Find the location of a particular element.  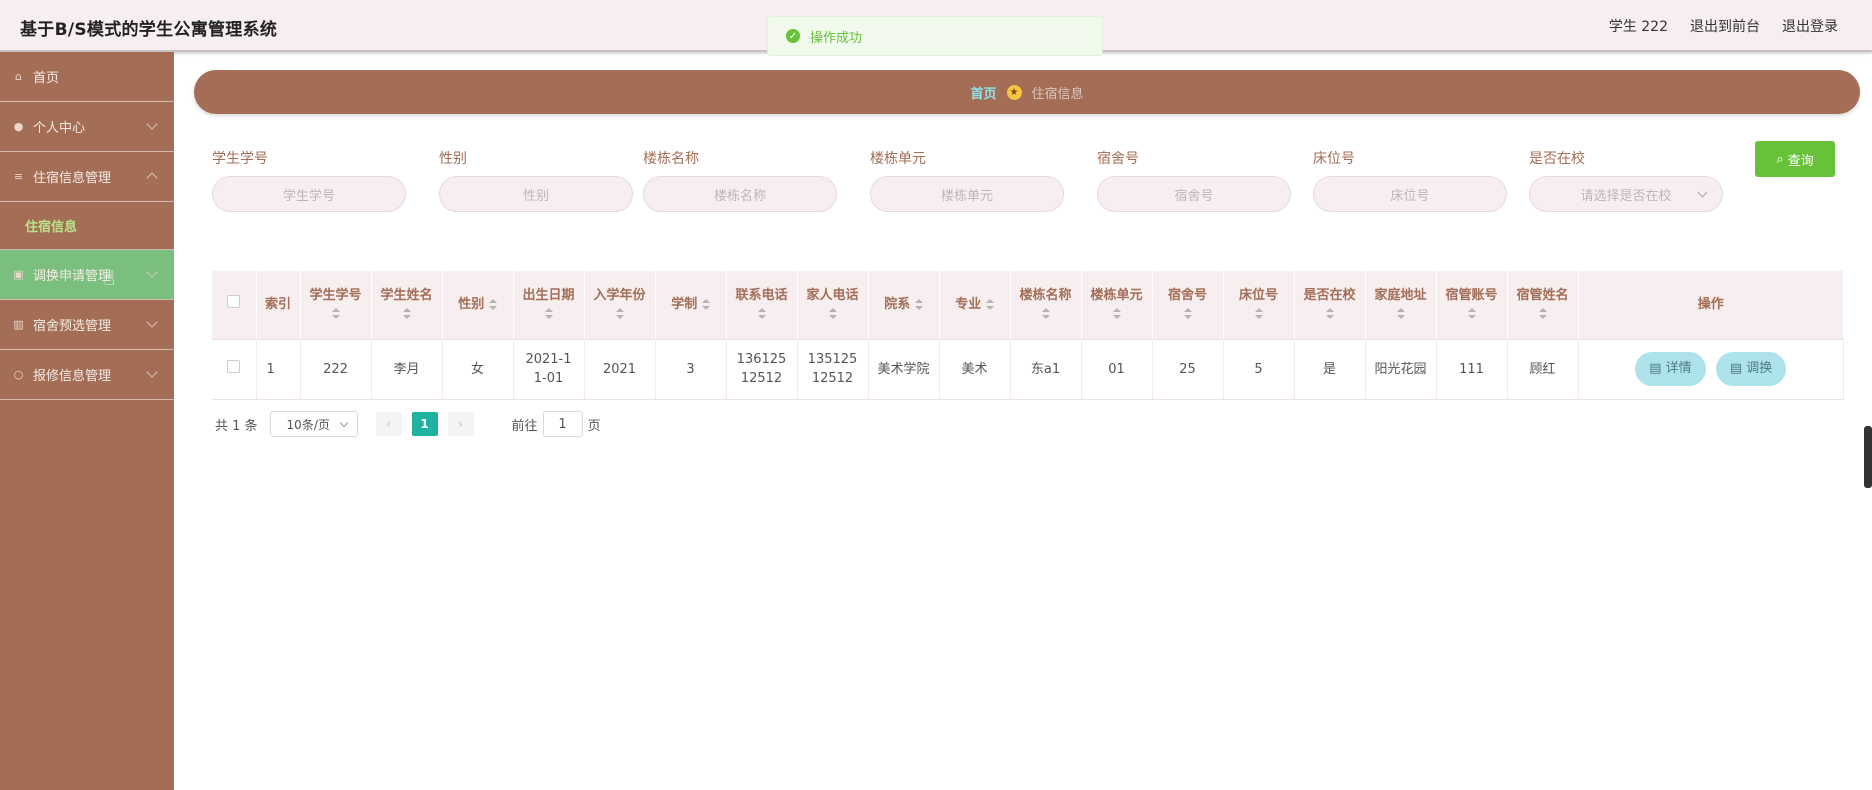

col-header: 学生姓名 is located at coordinates (407, 305).